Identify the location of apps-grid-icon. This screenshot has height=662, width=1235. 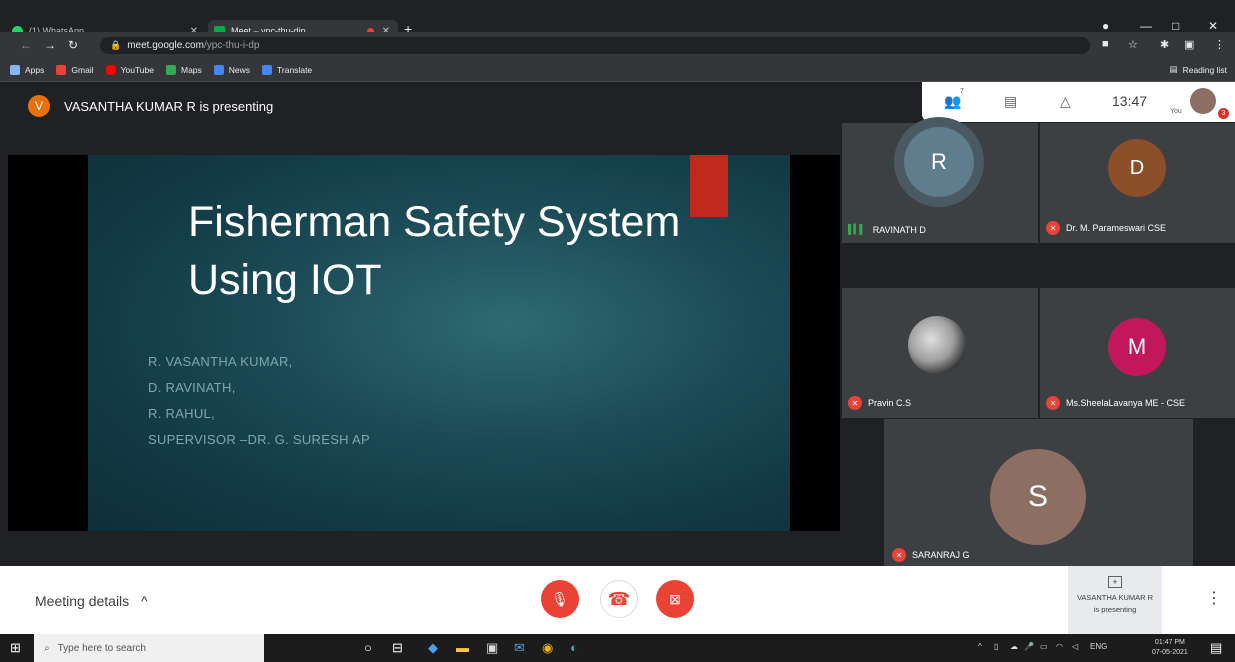
(15, 69).